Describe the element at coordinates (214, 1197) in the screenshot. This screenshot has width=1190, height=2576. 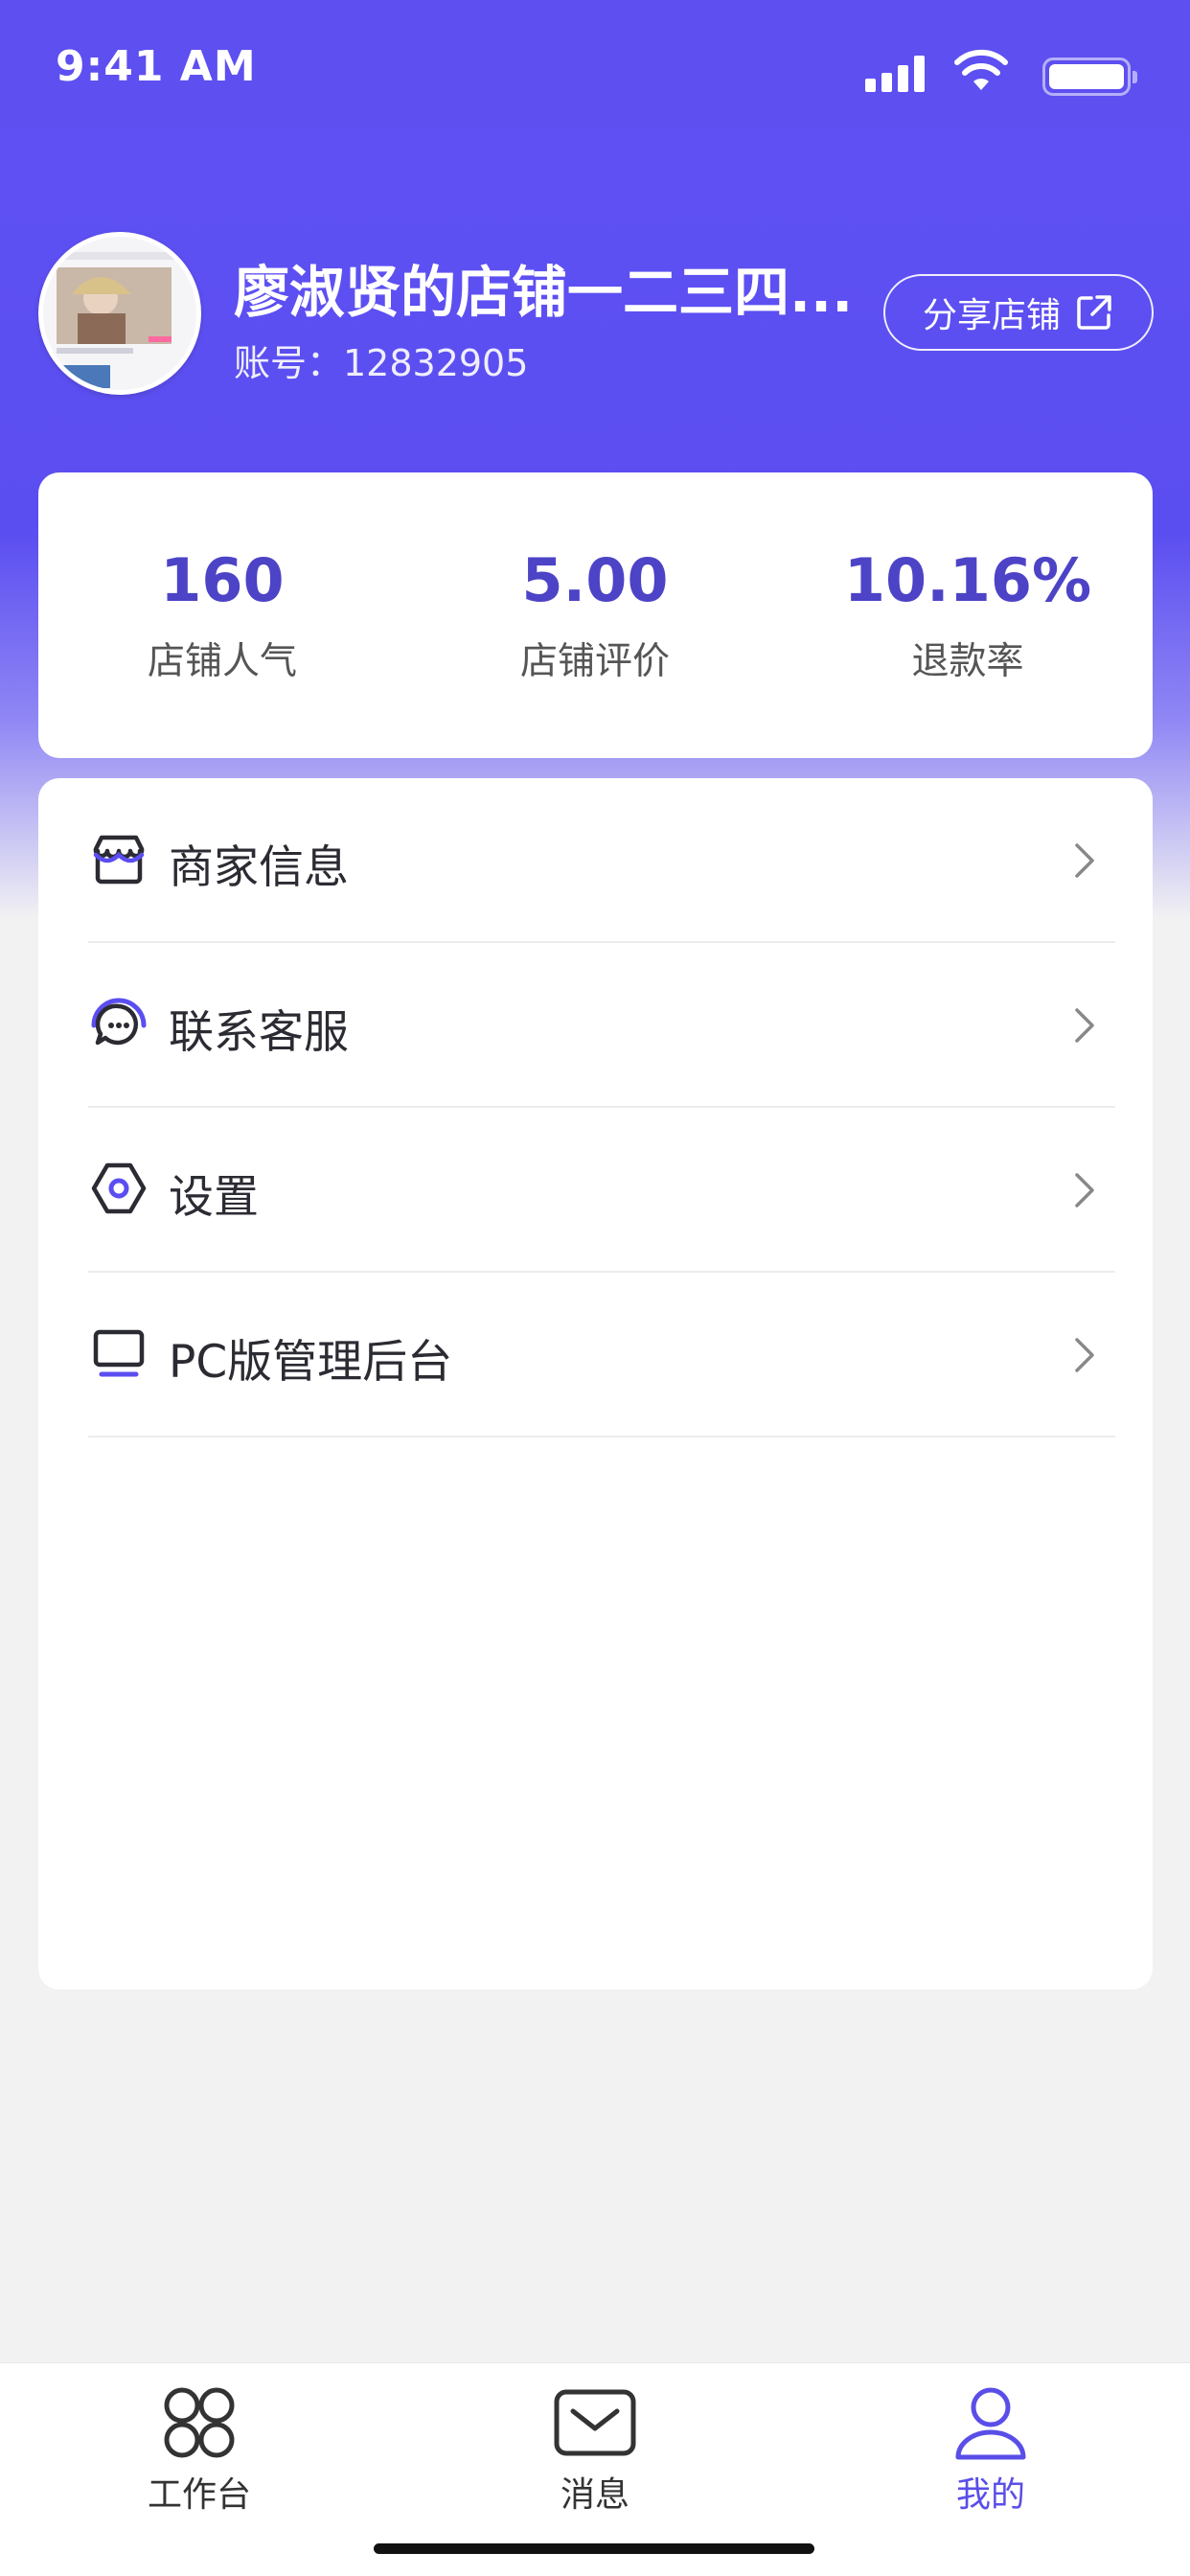
I see `menu-item-label: 设置` at that location.